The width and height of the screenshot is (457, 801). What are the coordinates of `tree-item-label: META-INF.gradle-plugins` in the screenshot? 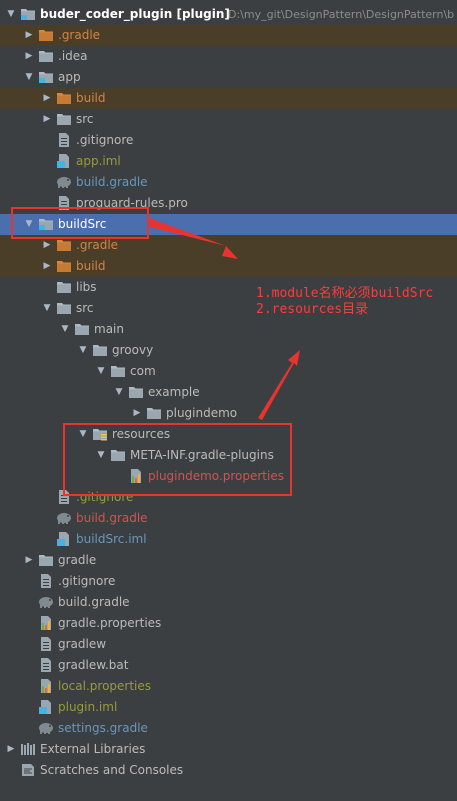 It's located at (202, 455).